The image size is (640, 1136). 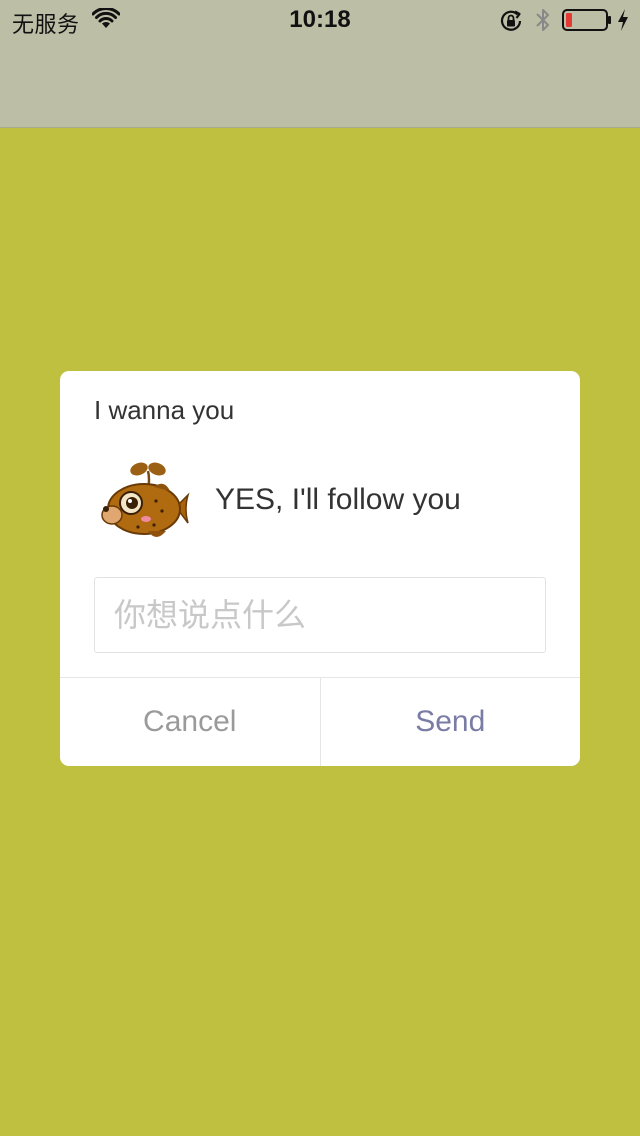 I want to click on cancel-button: Cancel, so click(x=190, y=722).